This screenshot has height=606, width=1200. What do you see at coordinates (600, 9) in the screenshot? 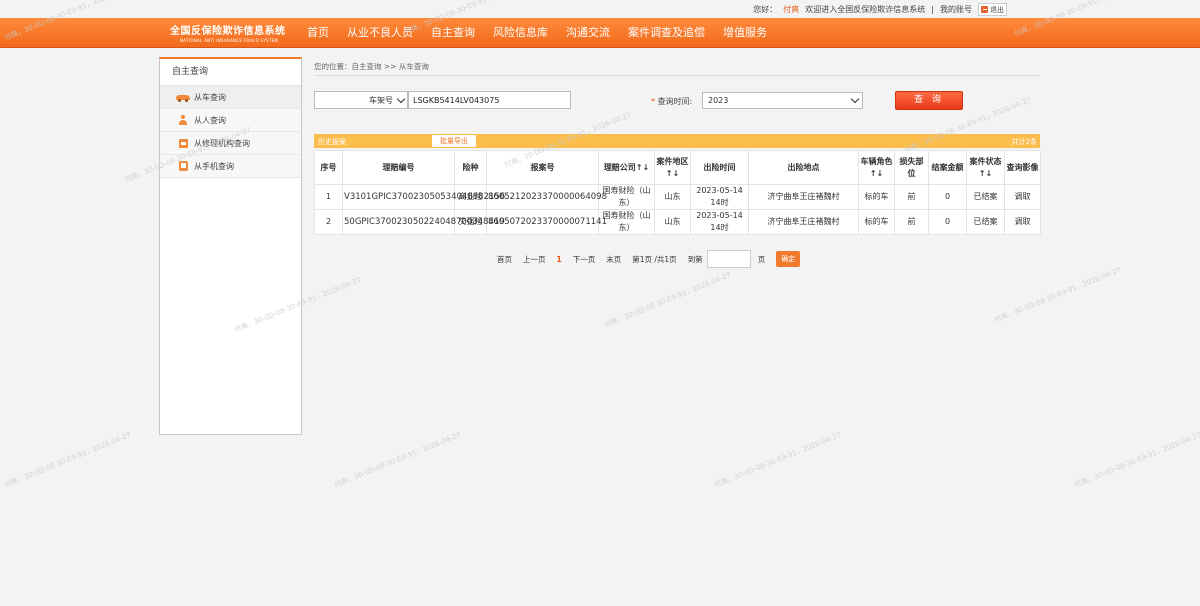
I see `top-strip: 您好： 付爽 欢迎进入全国反保险欺诈信息系统 | 我的账号 退出` at bounding box center [600, 9].